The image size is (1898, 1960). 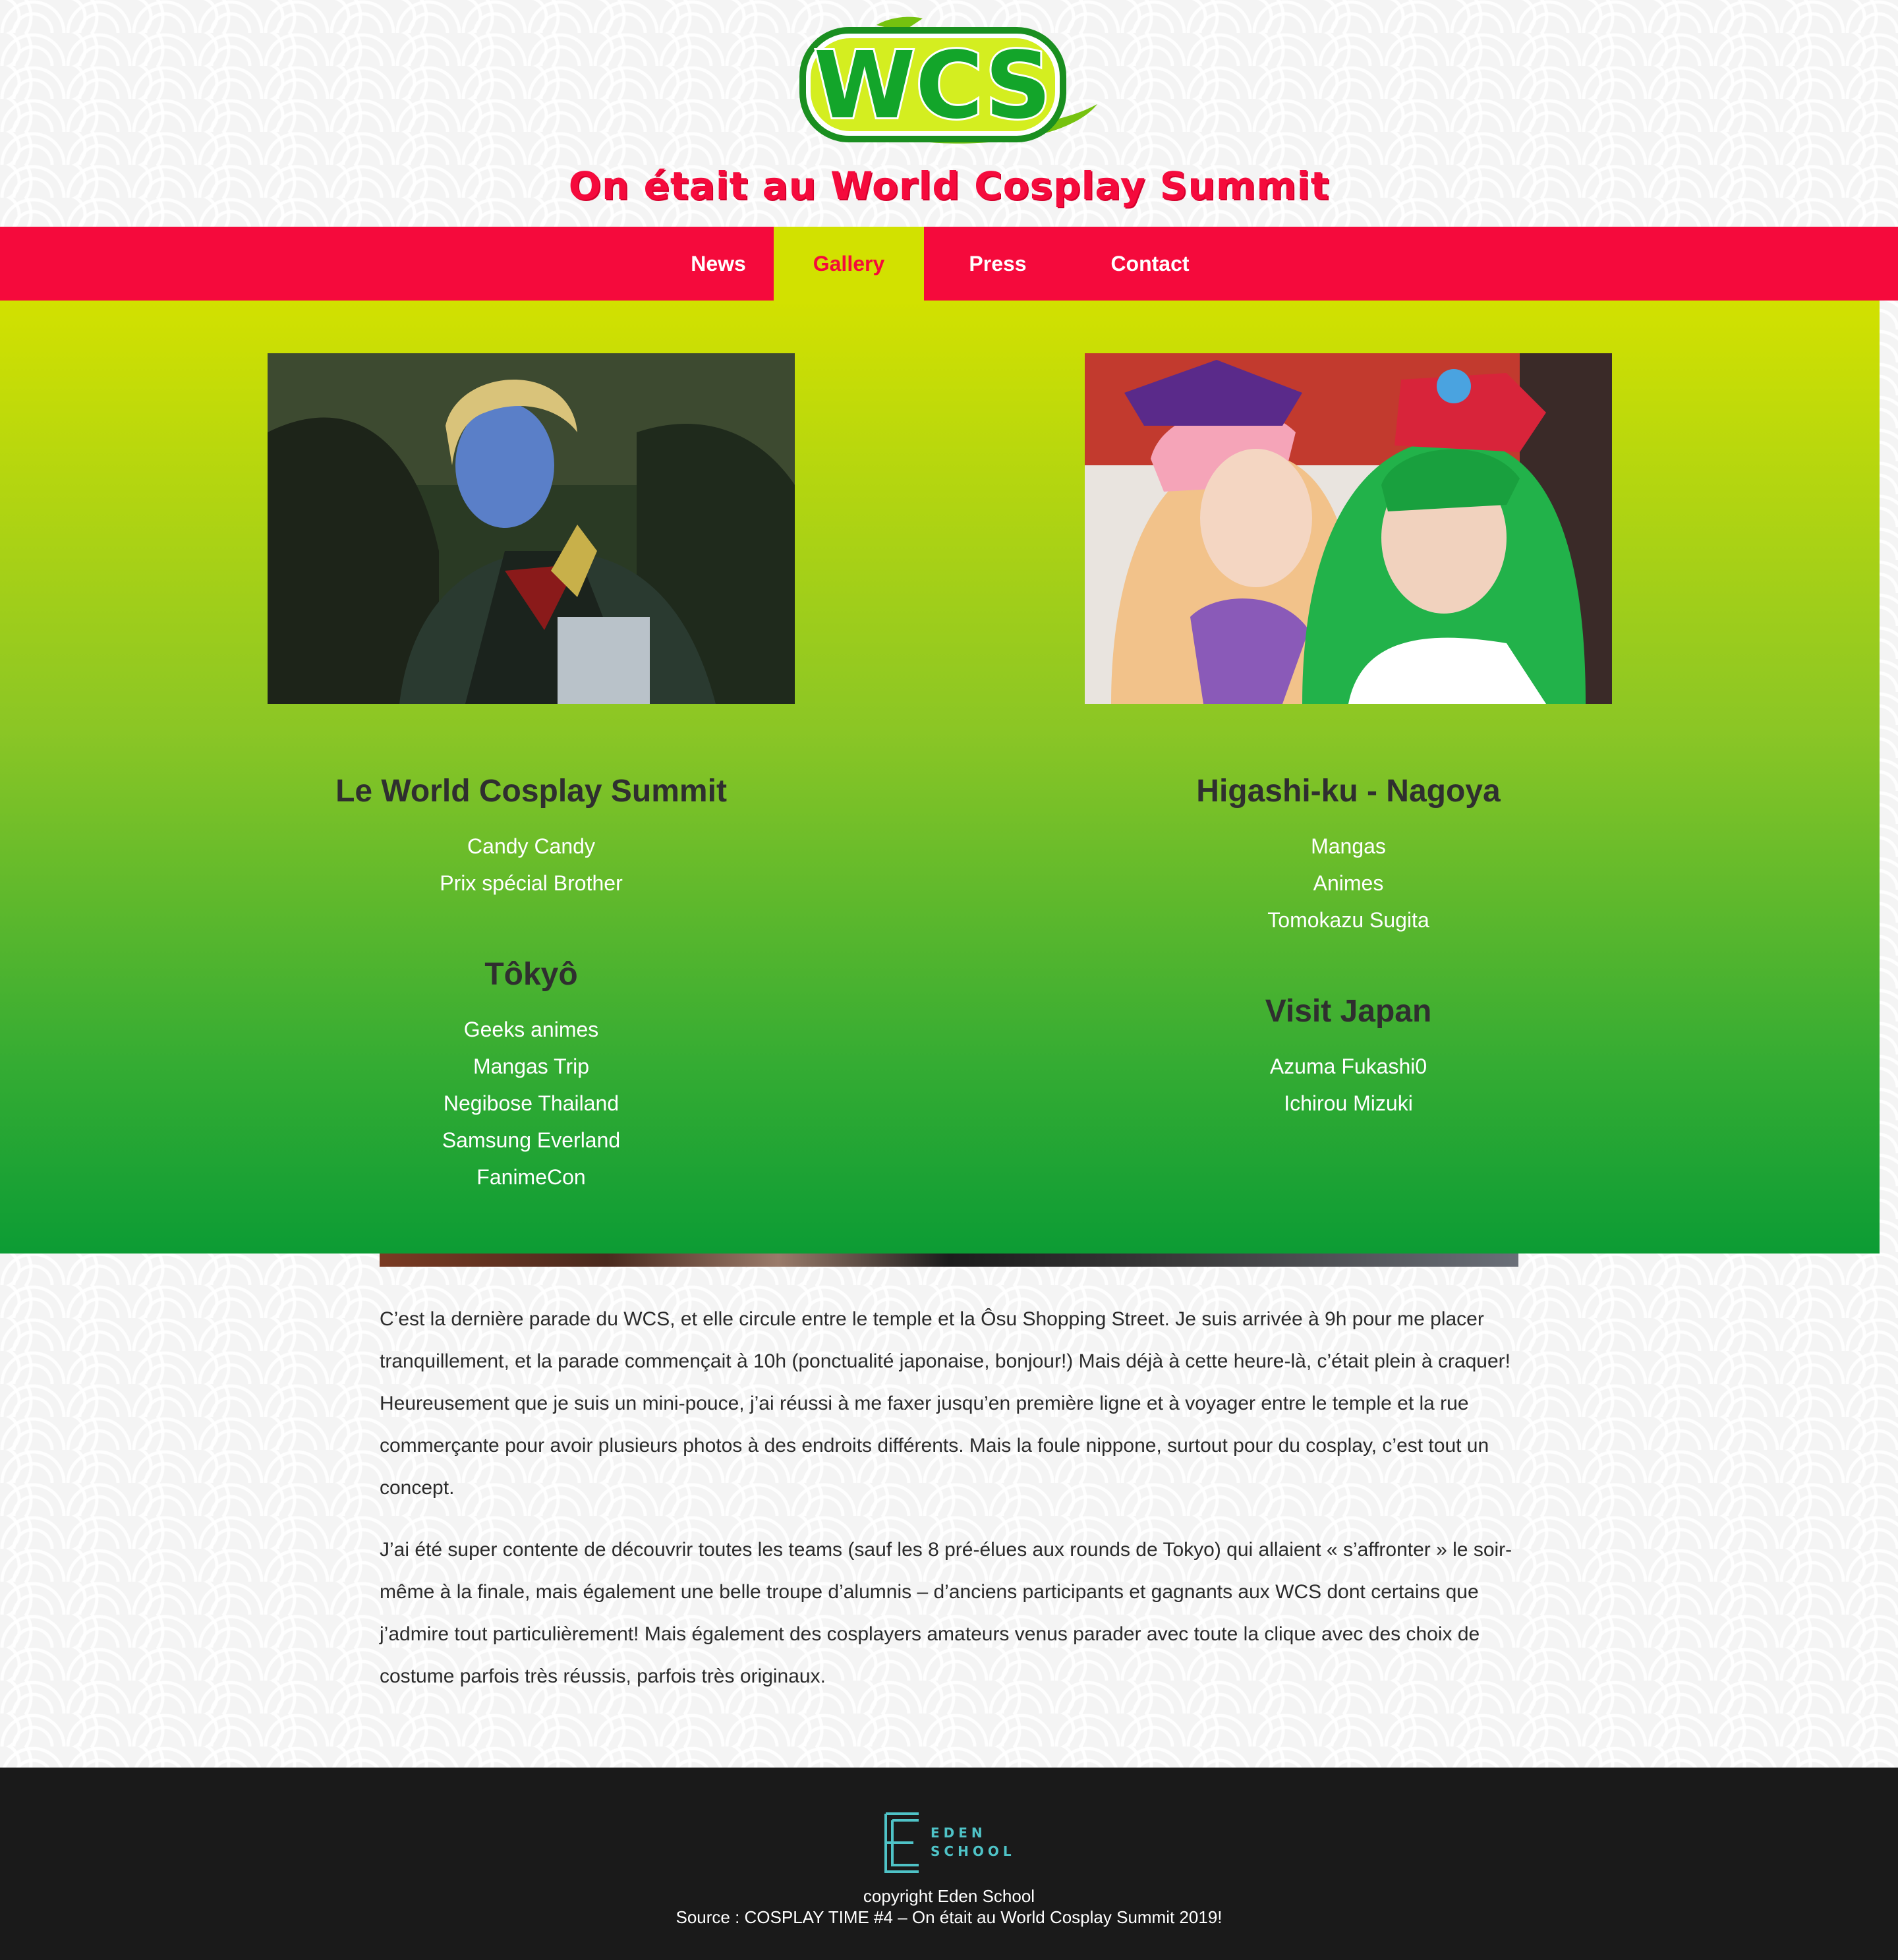 I want to click on list-item: Samsung Everland, so click(x=531, y=1140).